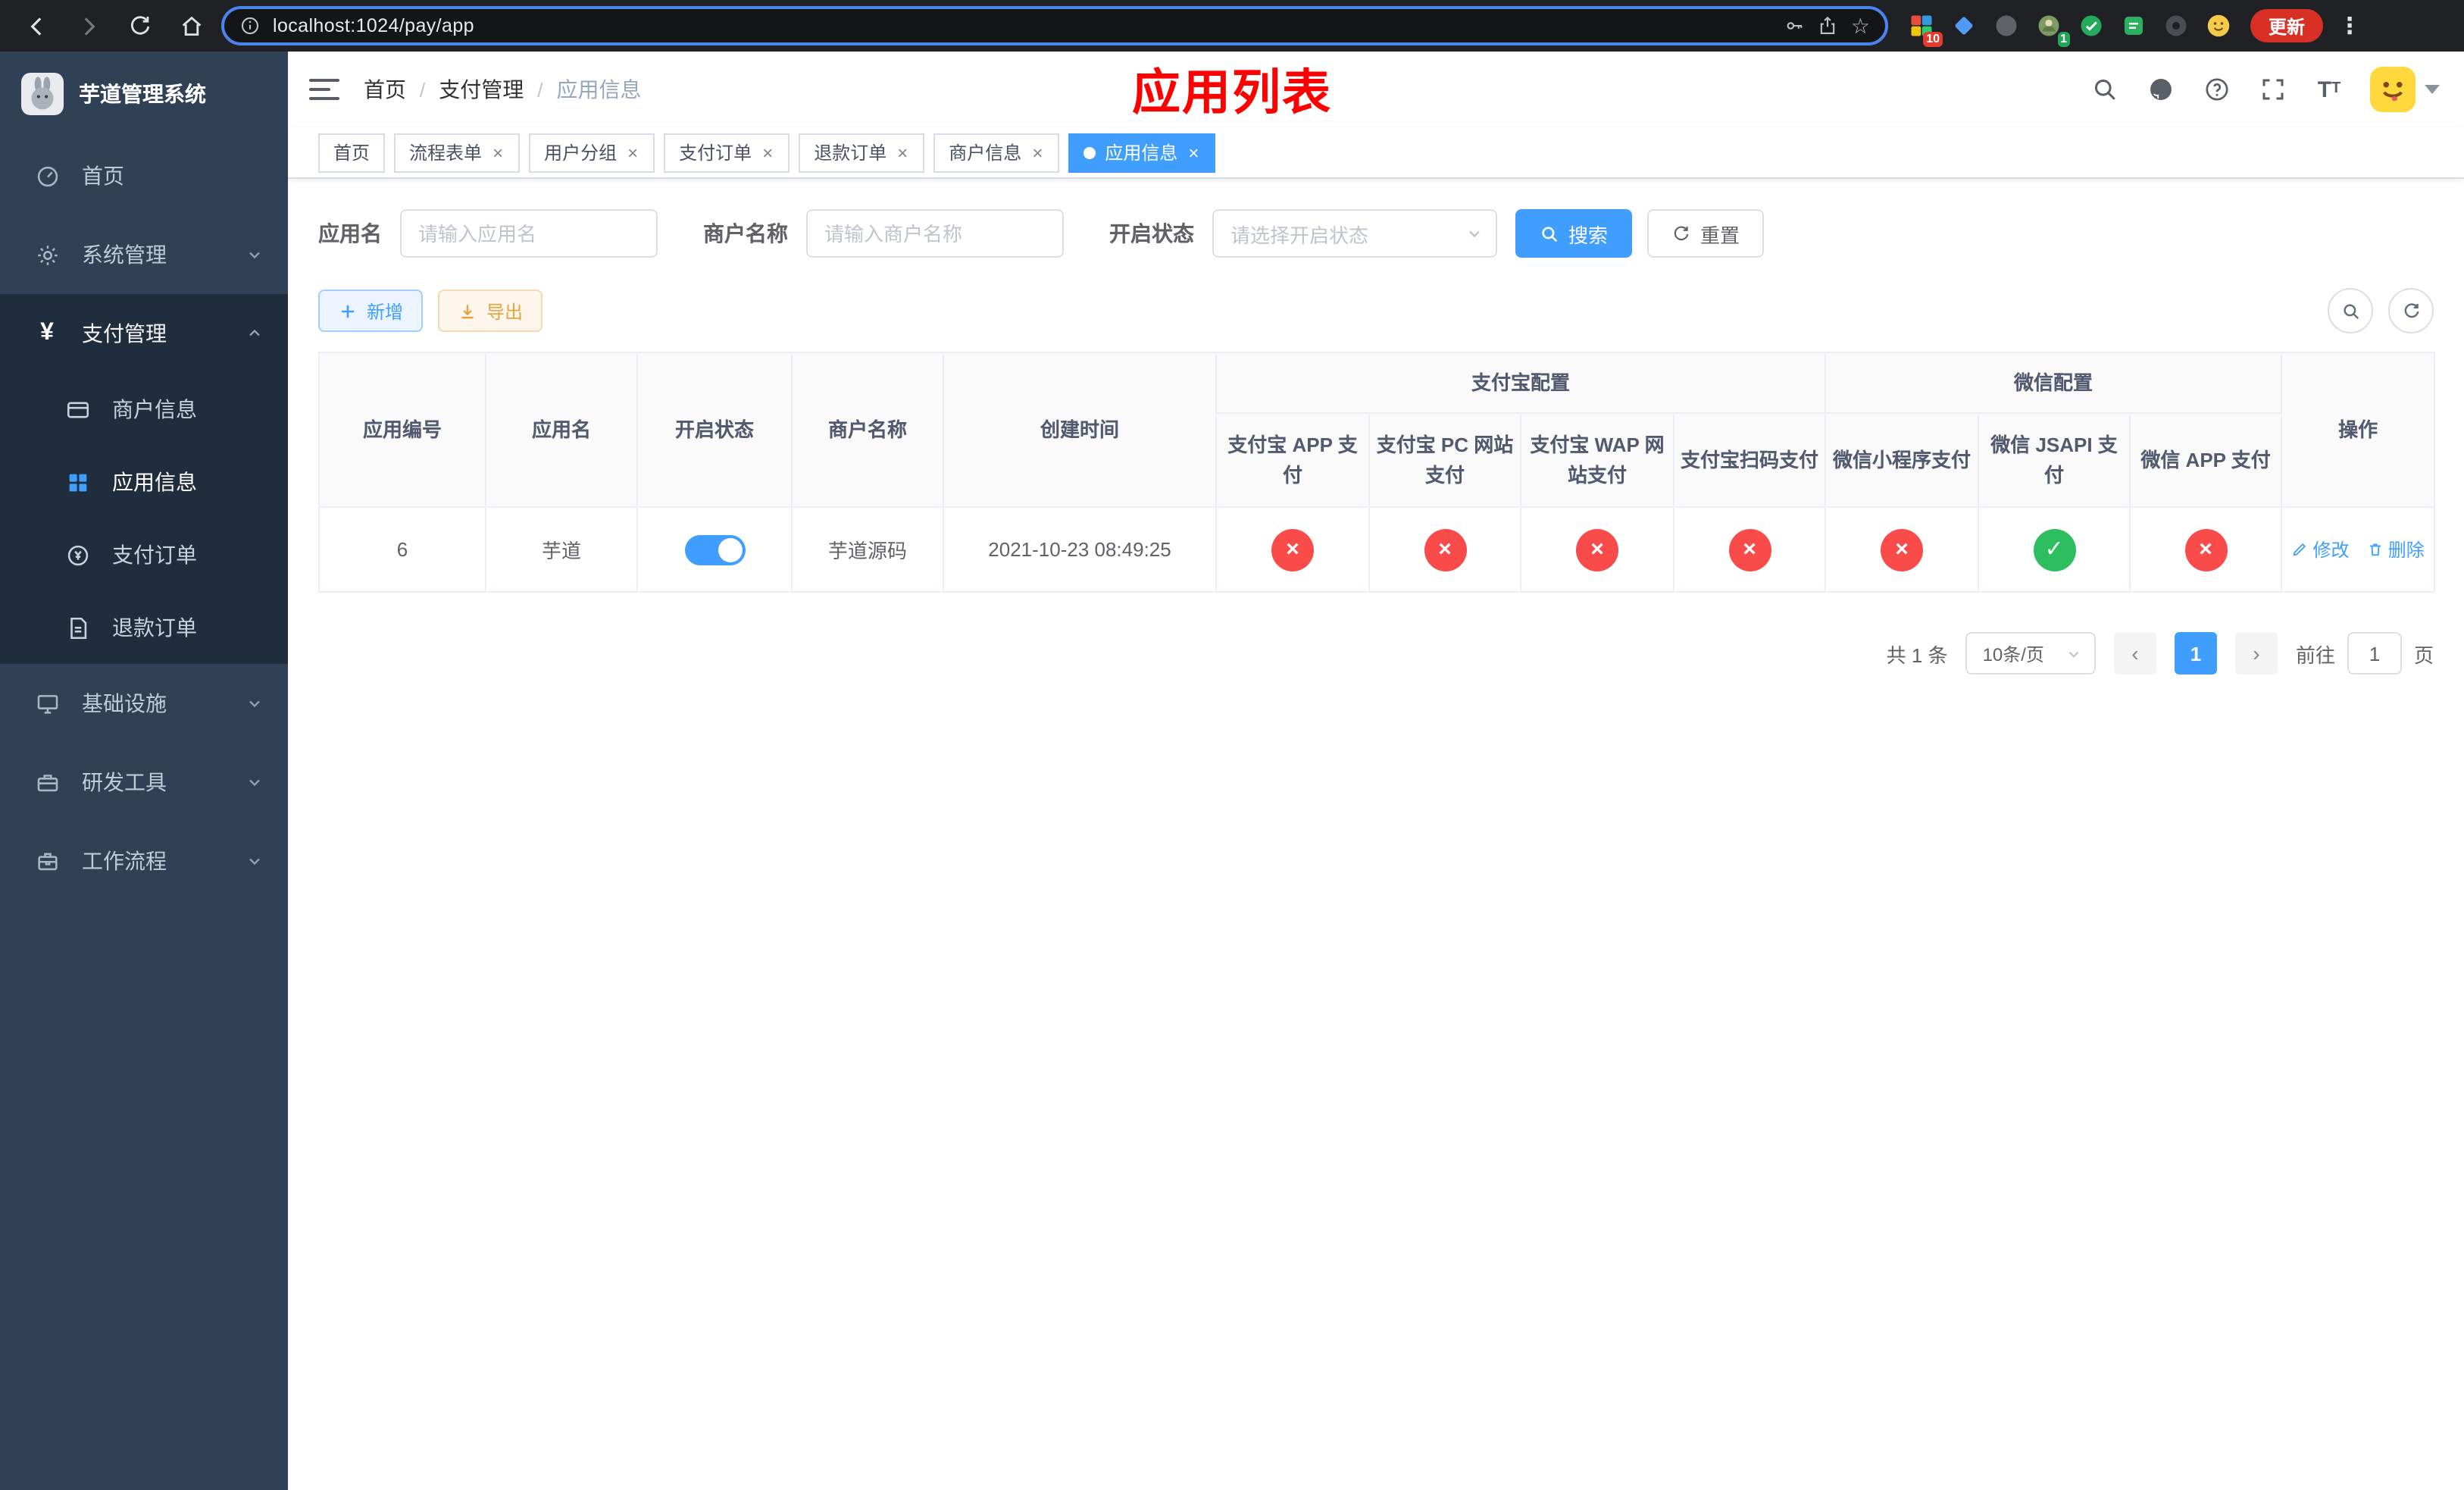 This screenshot has width=2464, height=1490. Describe the element at coordinates (867, 430) in the screenshot. I see `col-header-merchant: 商户名称` at that location.